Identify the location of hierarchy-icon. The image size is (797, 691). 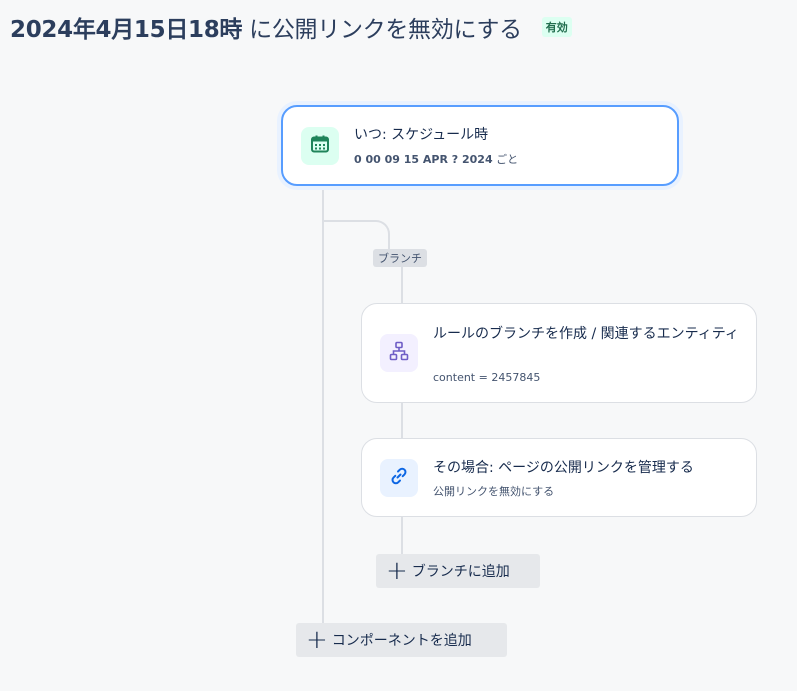
(399, 353).